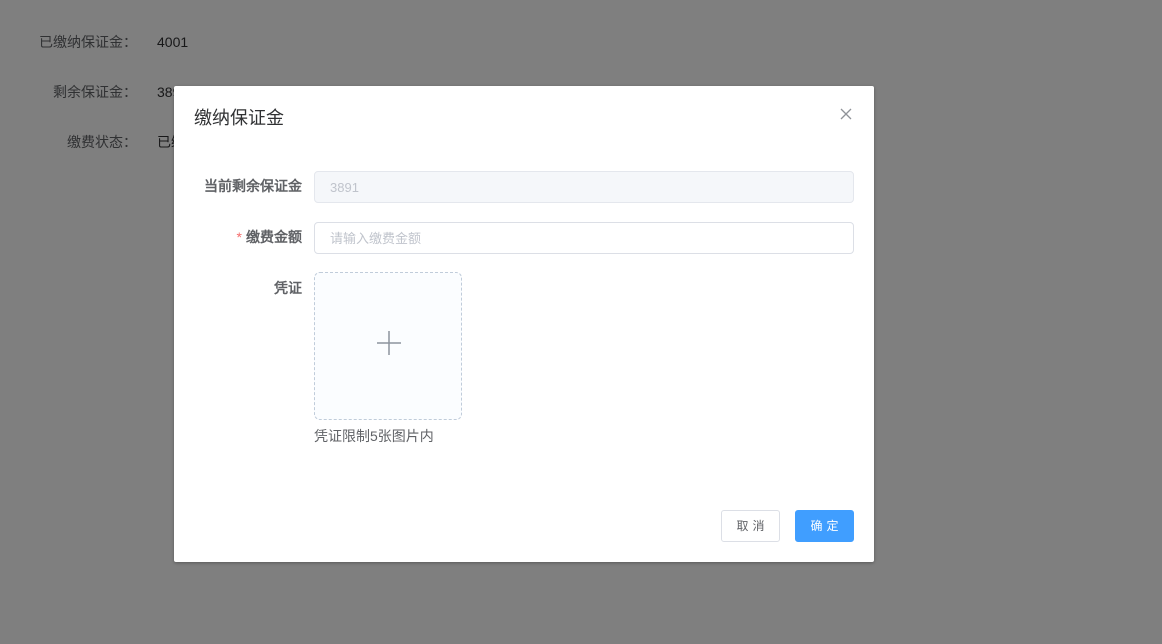  Describe the element at coordinates (253, 186) in the screenshot. I see `remaining-deposit-field-label: 当前剩余保证金` at that location.